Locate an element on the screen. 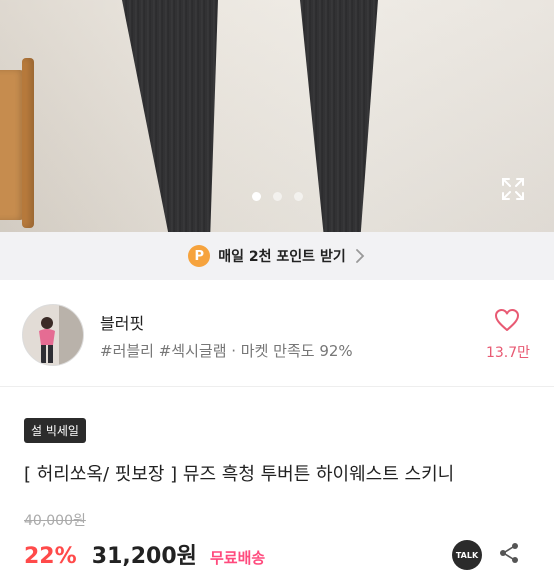 The height and width of the screenshot is (570, 554). point-coin-icon: P is located at coordinates (199, 256).